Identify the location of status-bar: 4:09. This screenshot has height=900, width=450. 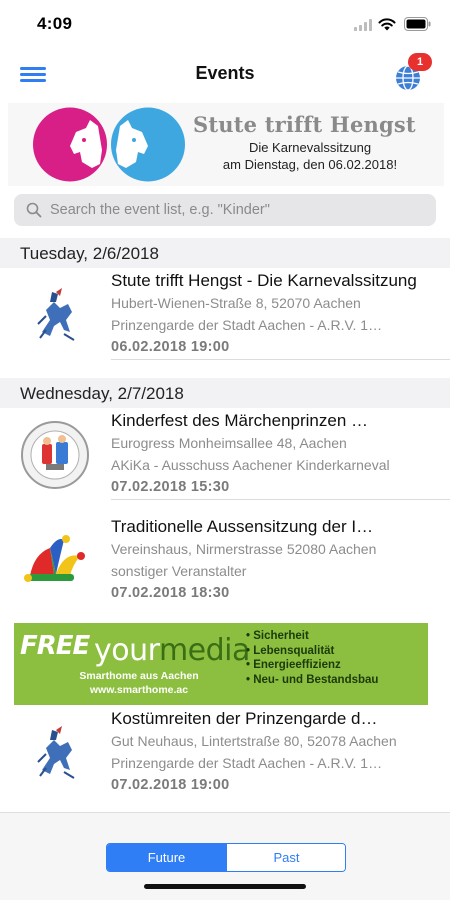
(225, 24).